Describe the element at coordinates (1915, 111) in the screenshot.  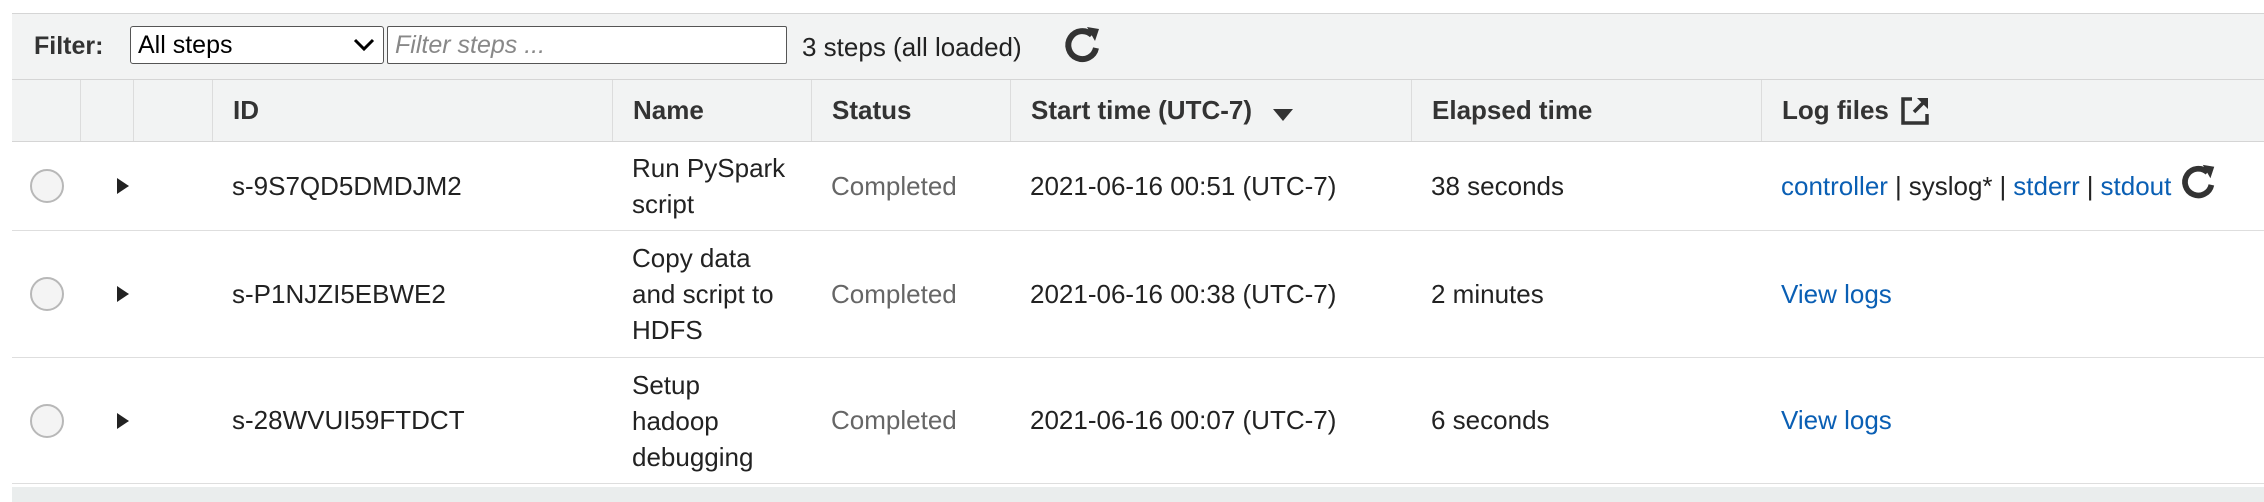
I see `external-link-icon` at that location.